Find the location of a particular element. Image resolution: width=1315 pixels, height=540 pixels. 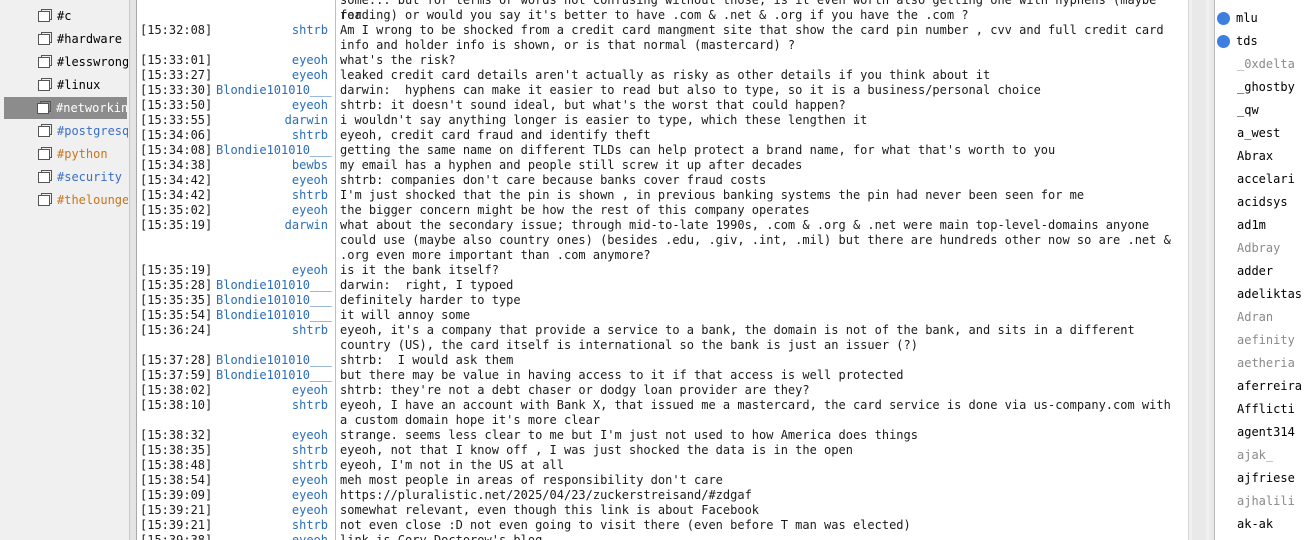

message-timestamp: [15:35:54] is located at coordinates (176, 315).